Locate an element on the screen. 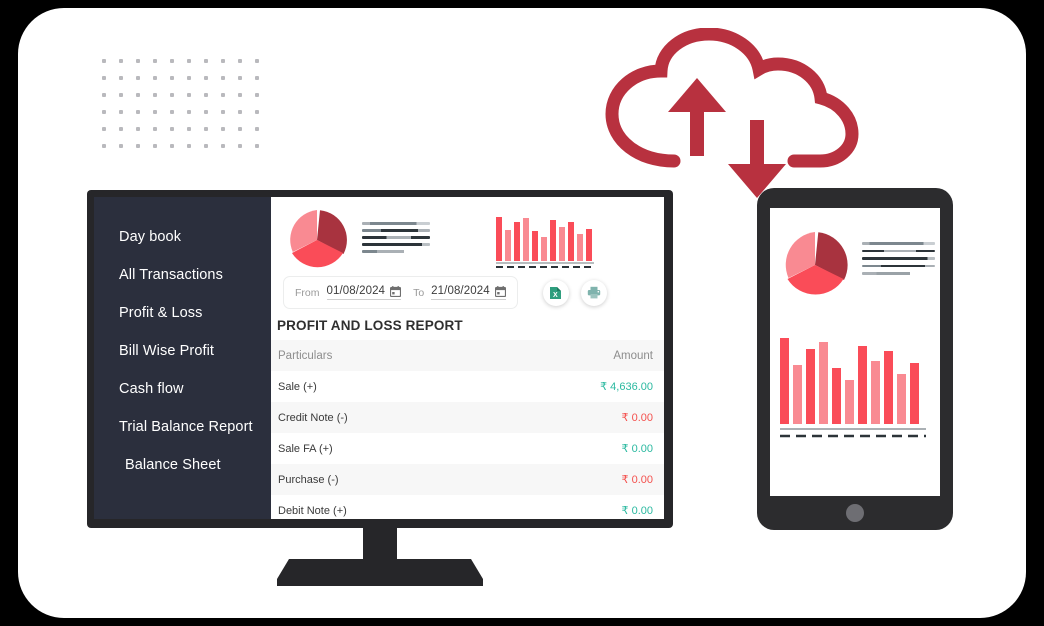  sidebar-item-balance-sheet: Balance Sheet is located at coordinates (182, 465).